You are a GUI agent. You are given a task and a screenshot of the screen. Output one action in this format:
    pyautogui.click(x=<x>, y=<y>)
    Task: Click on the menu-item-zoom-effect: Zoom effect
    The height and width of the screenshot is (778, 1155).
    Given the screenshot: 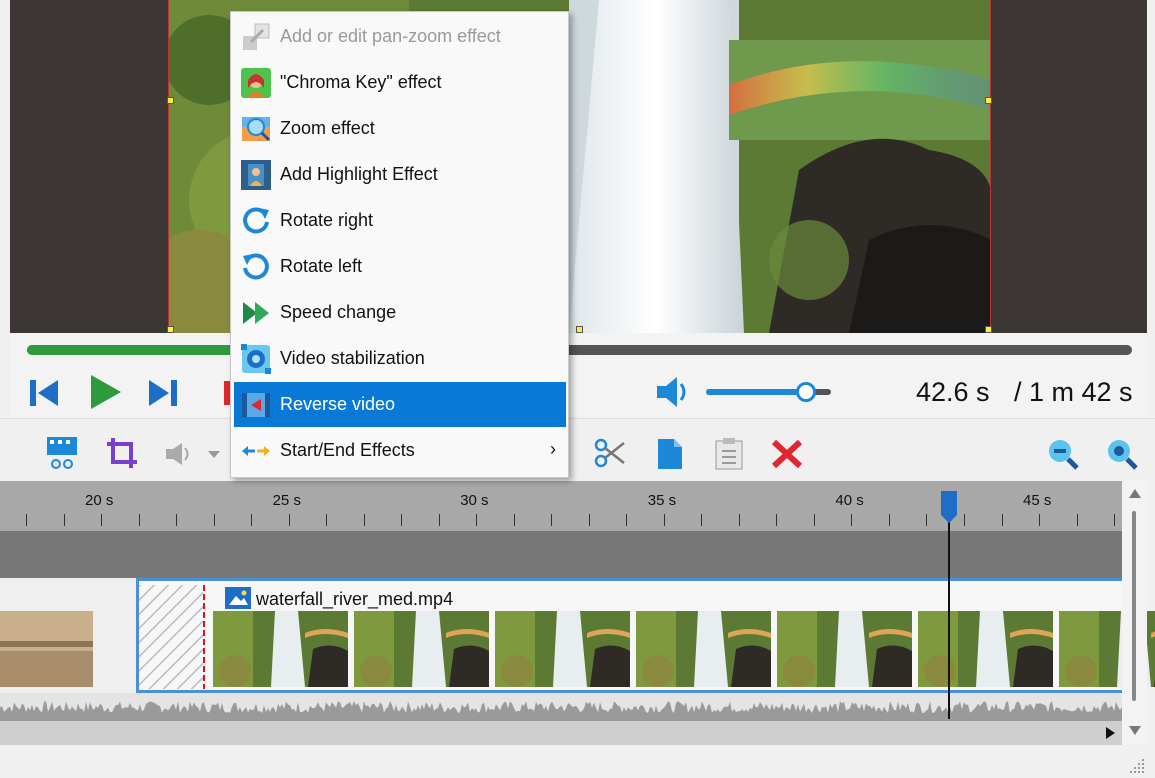 What is the action you would take?
    pyautogui.click(x=400, y=128)
    